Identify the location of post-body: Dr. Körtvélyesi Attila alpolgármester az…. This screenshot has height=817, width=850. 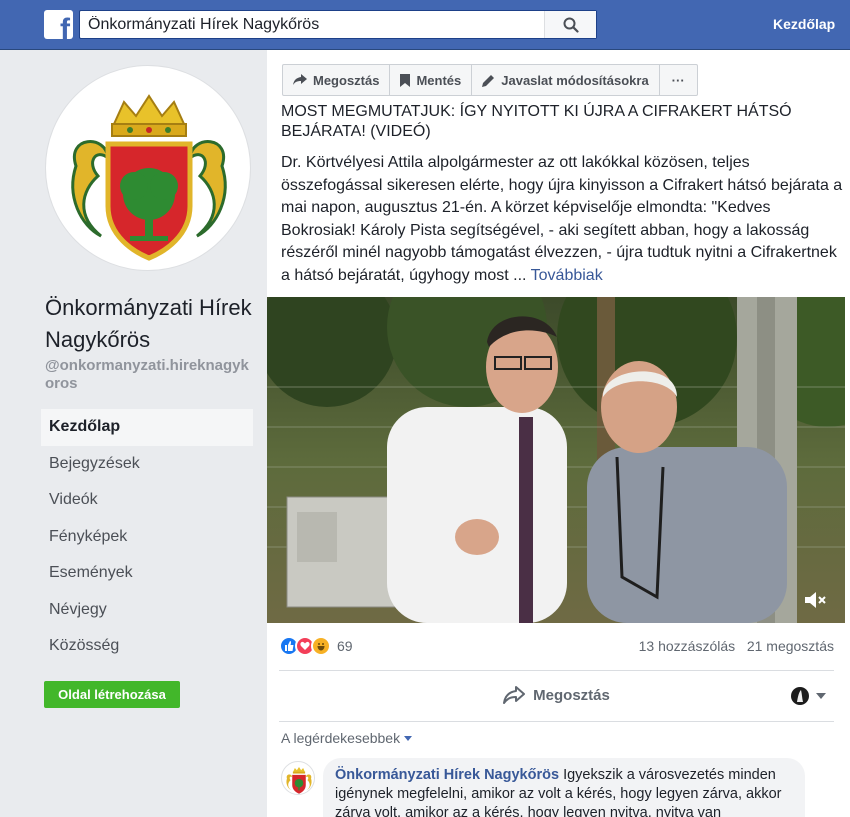
(563, 219).